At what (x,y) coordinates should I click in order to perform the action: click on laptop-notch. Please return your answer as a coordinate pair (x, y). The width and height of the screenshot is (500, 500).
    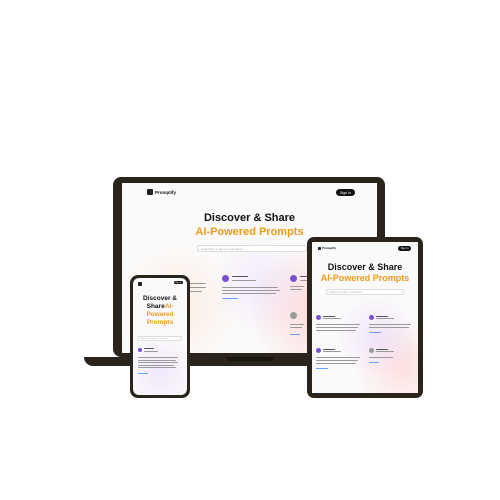
    Looking at the image, I should click on (250, 359).